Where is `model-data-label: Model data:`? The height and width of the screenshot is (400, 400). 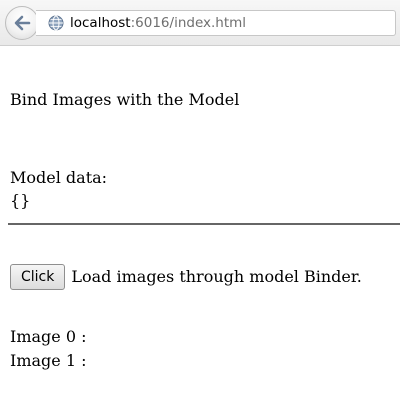 model-data-label: Model data: is located at coordinates (59, 177).